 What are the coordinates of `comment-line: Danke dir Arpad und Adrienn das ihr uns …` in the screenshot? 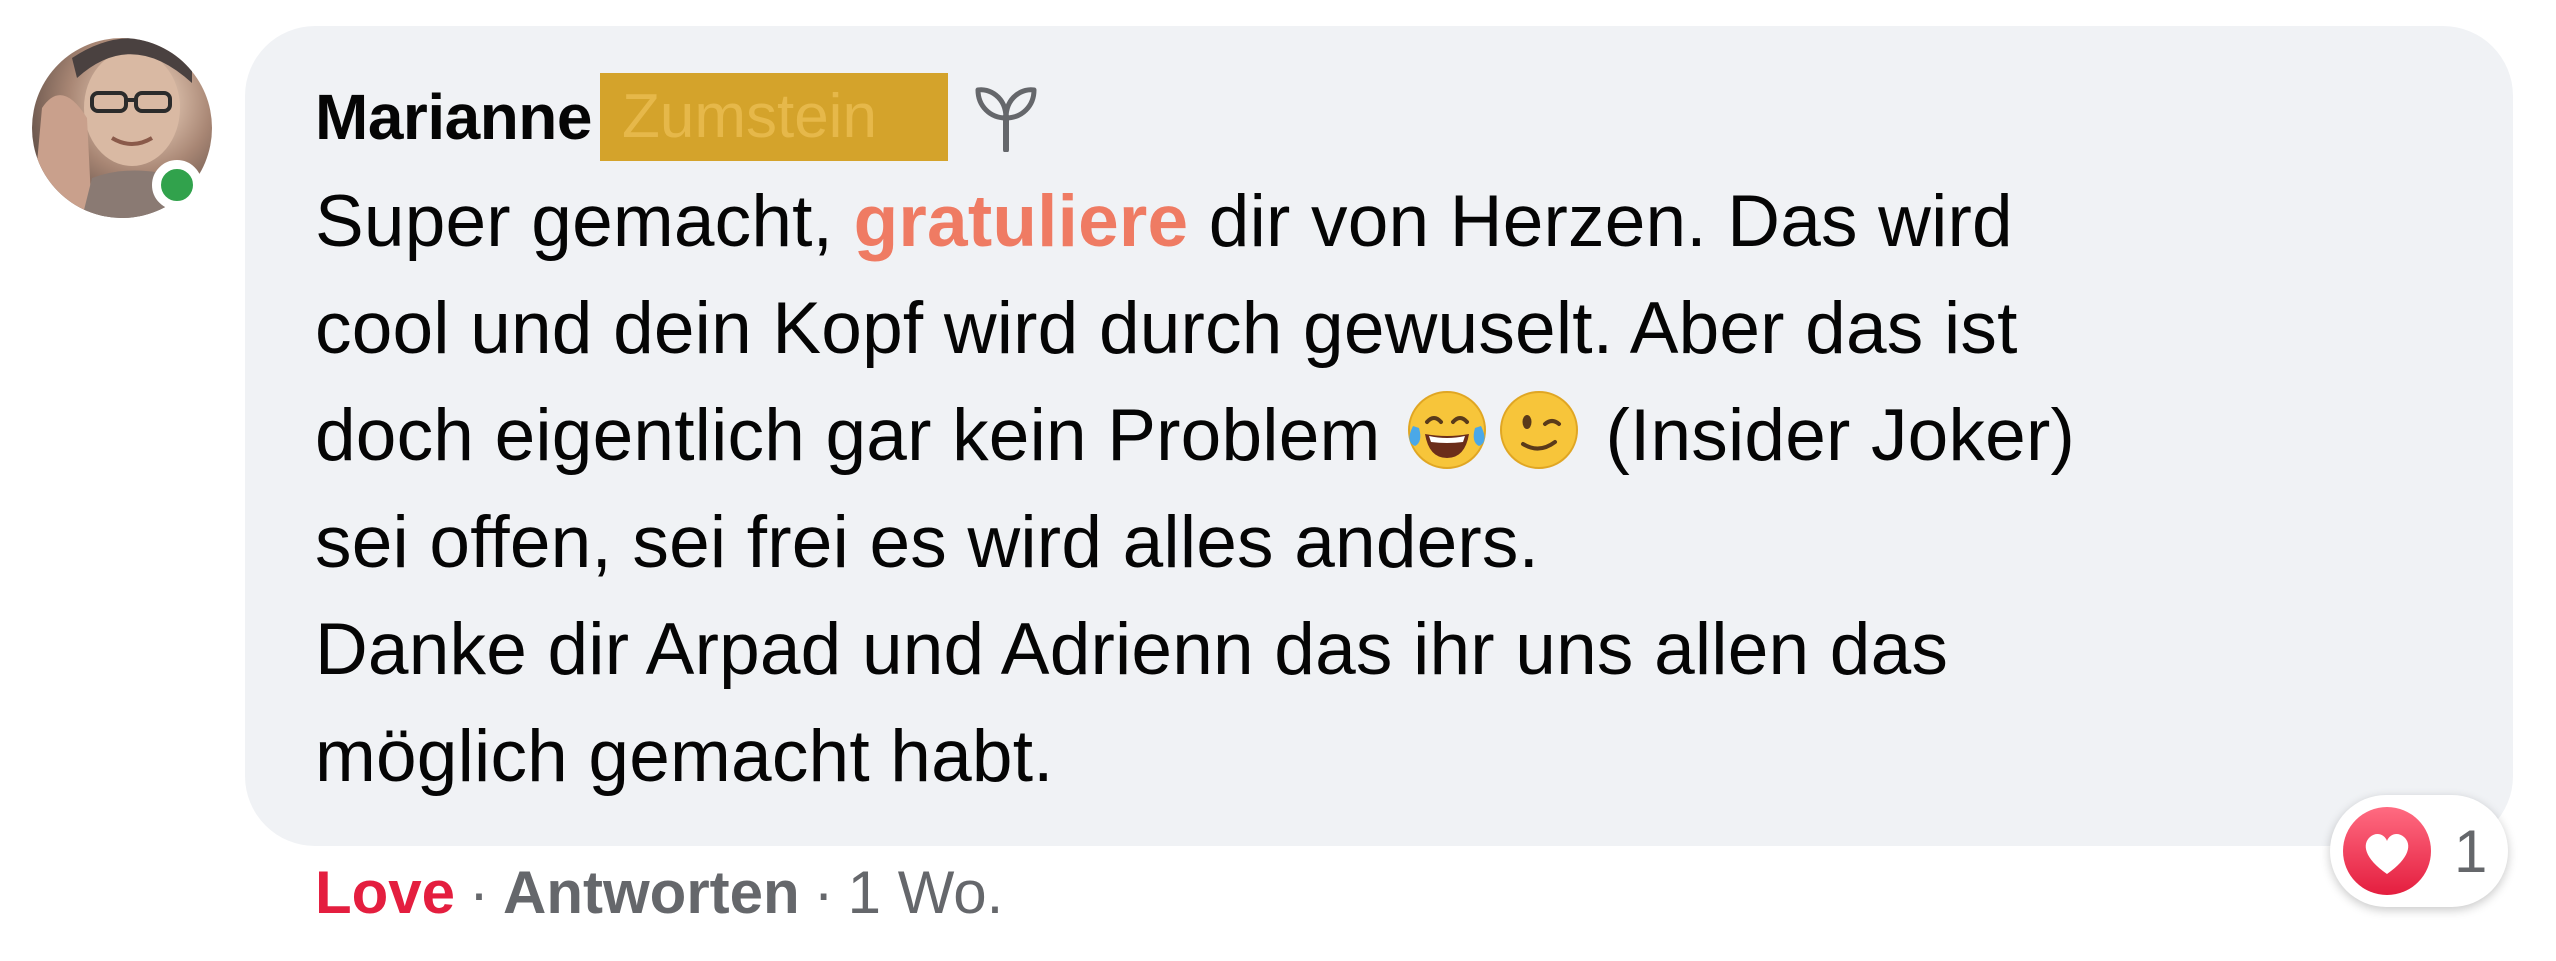 It's located at (1132, 649).